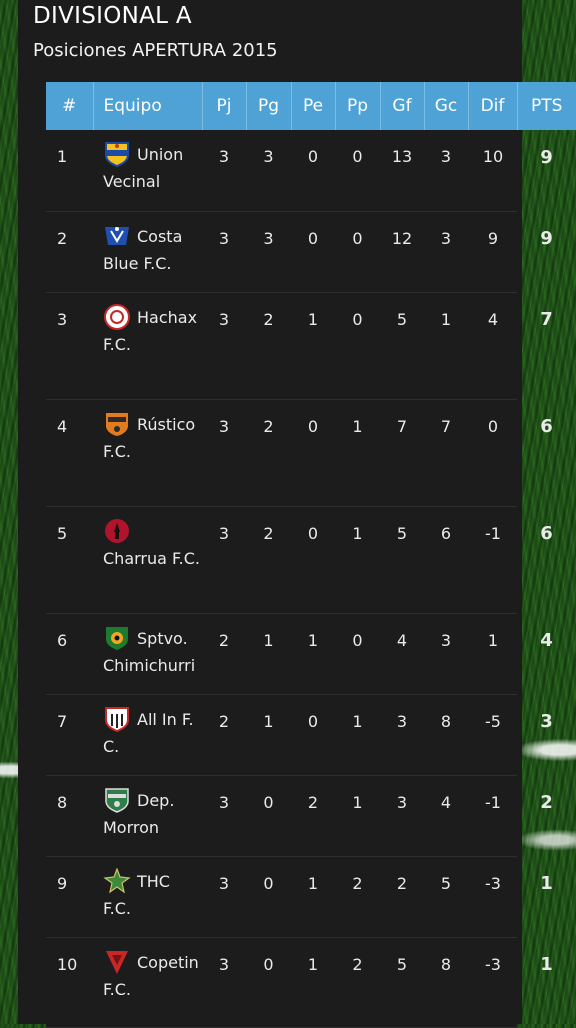 The height and width of the screenshot is (1028, 576). I want to click on col-rank: #, so click(70, 106).